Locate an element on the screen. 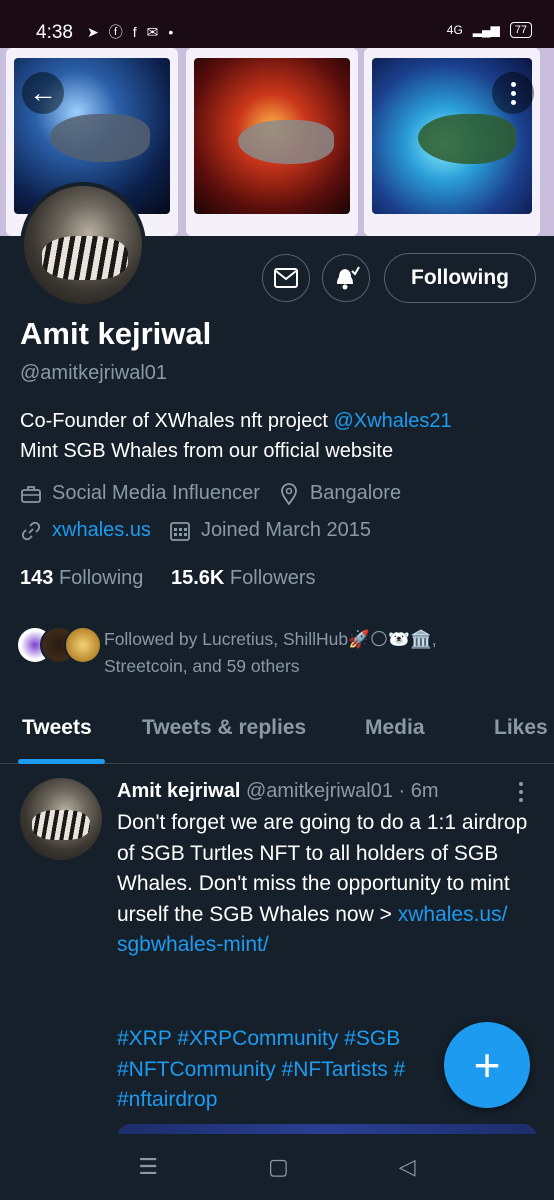 The image size is (554, 1200). tab-media: Media is located at coordinates (395, 728).